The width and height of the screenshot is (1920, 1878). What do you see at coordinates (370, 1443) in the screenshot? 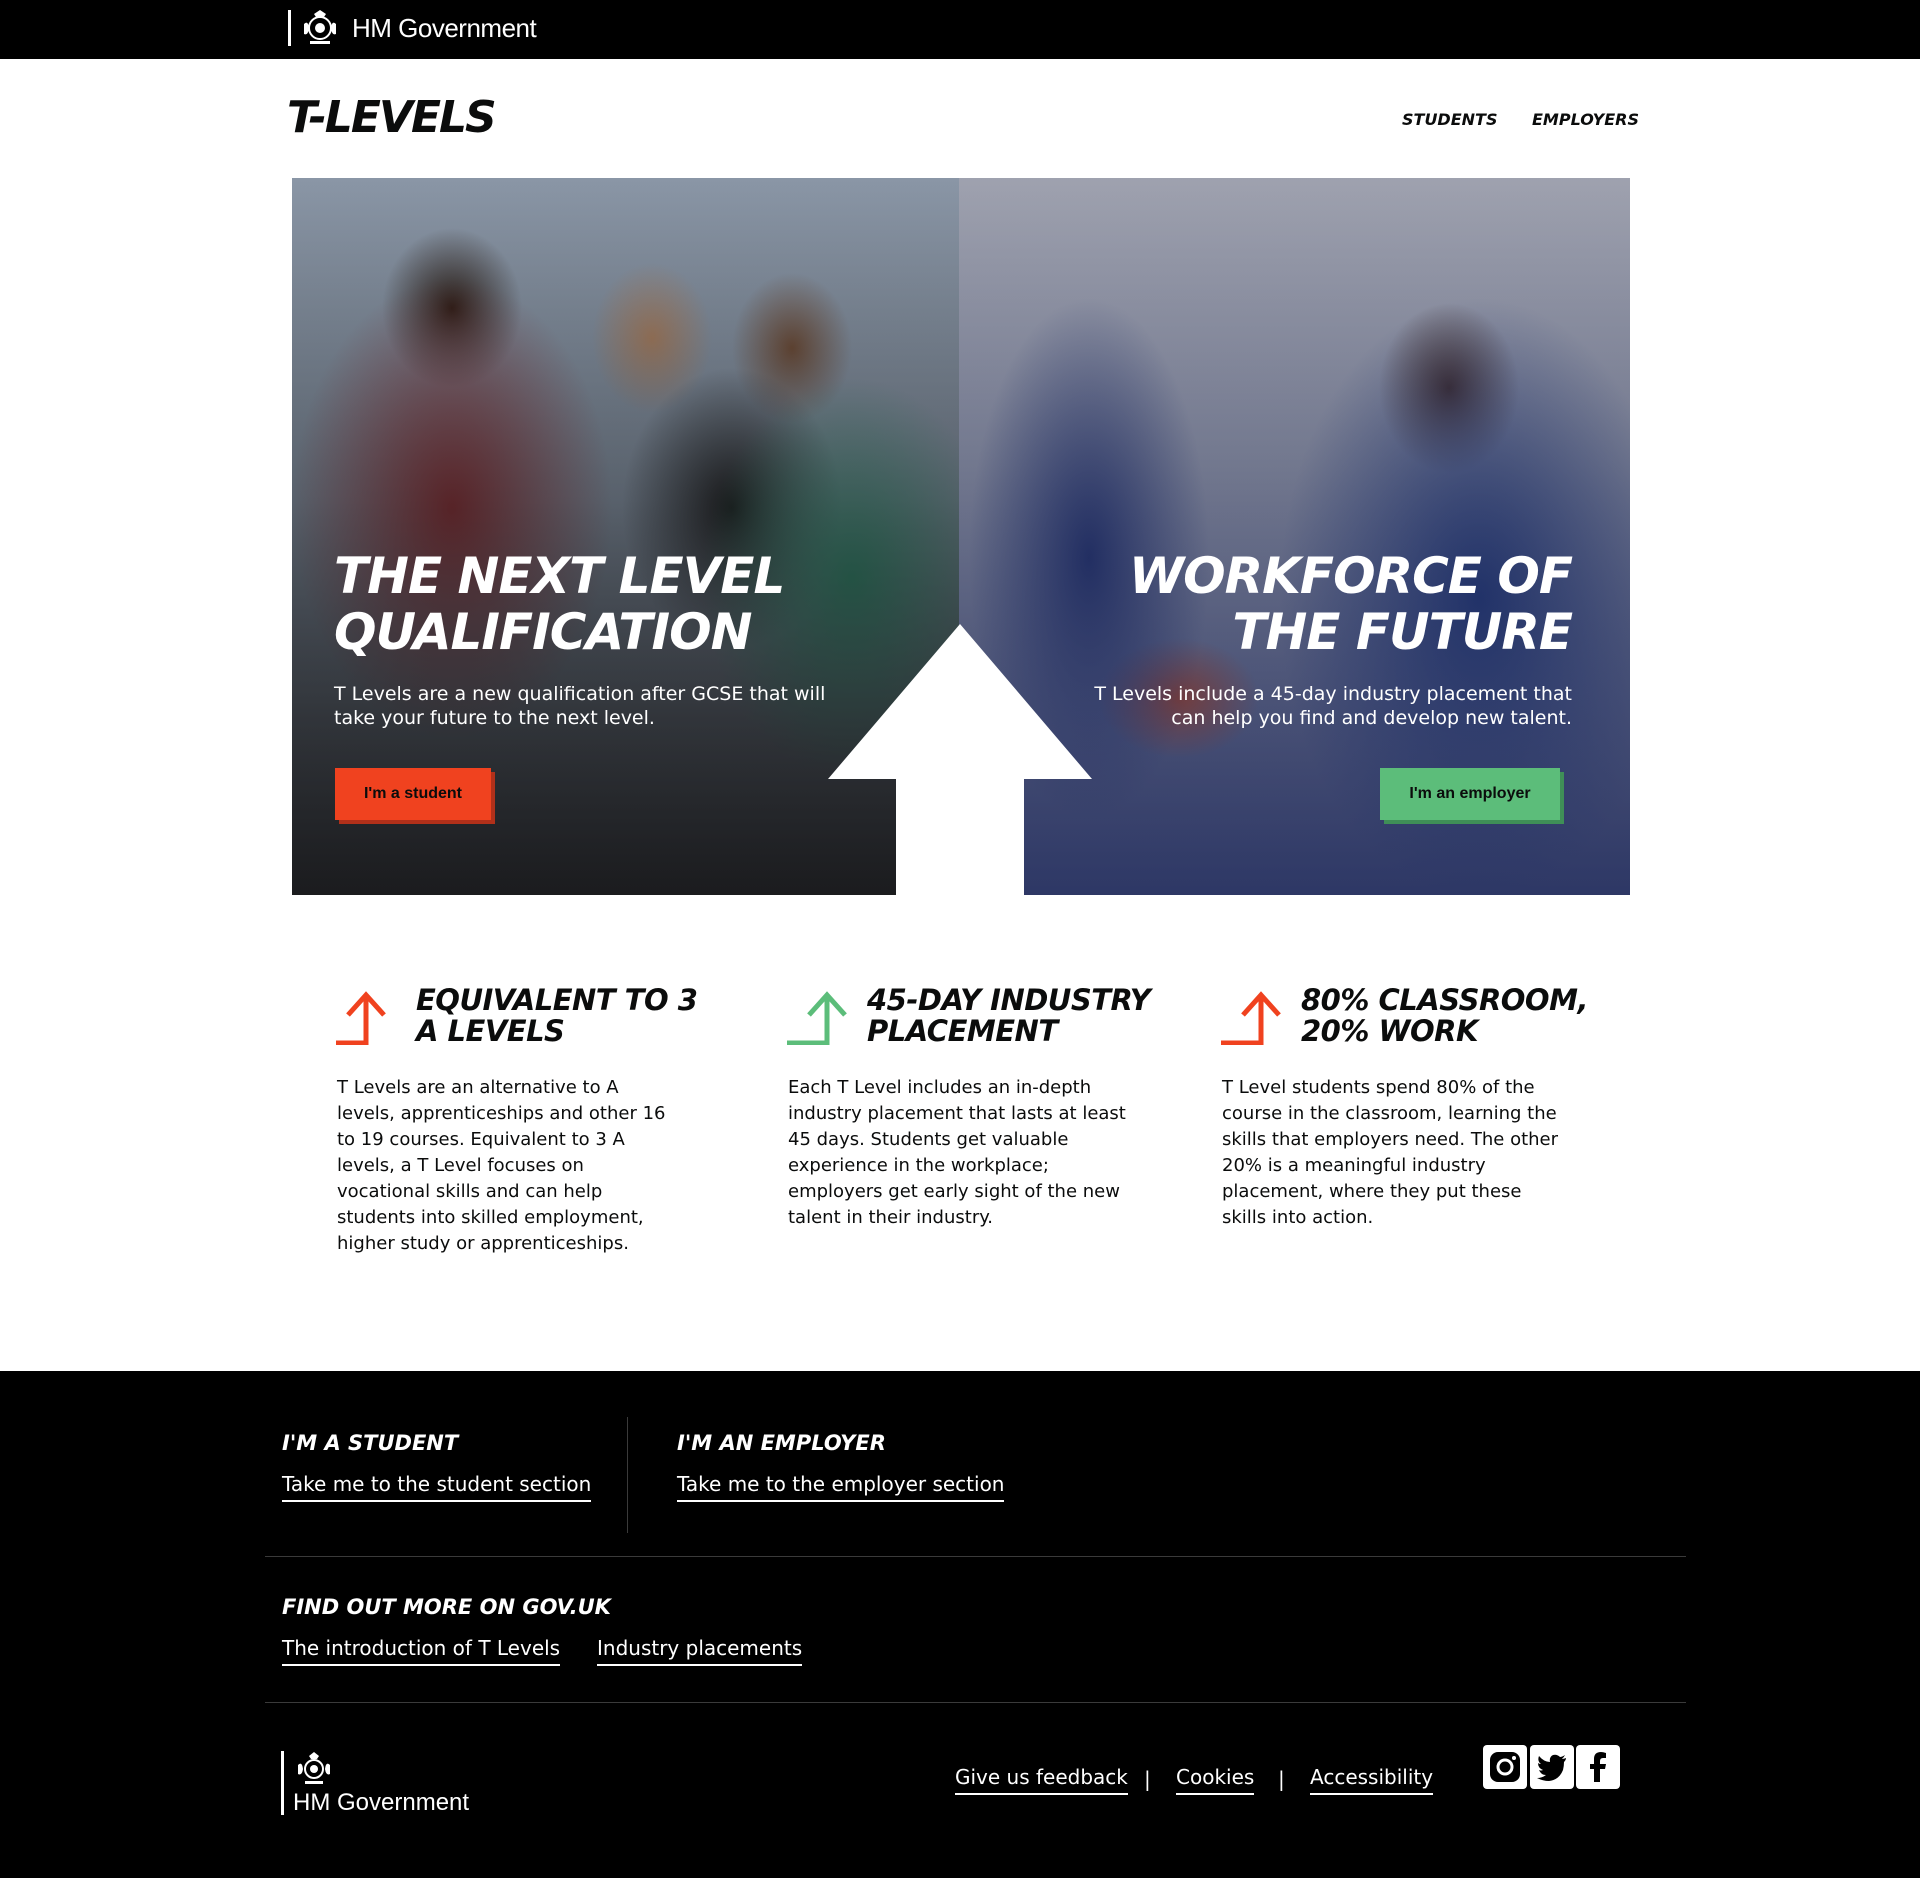
I see `footer-student-heading: I'M A STUDENT` at bounding box center [370, 1443].